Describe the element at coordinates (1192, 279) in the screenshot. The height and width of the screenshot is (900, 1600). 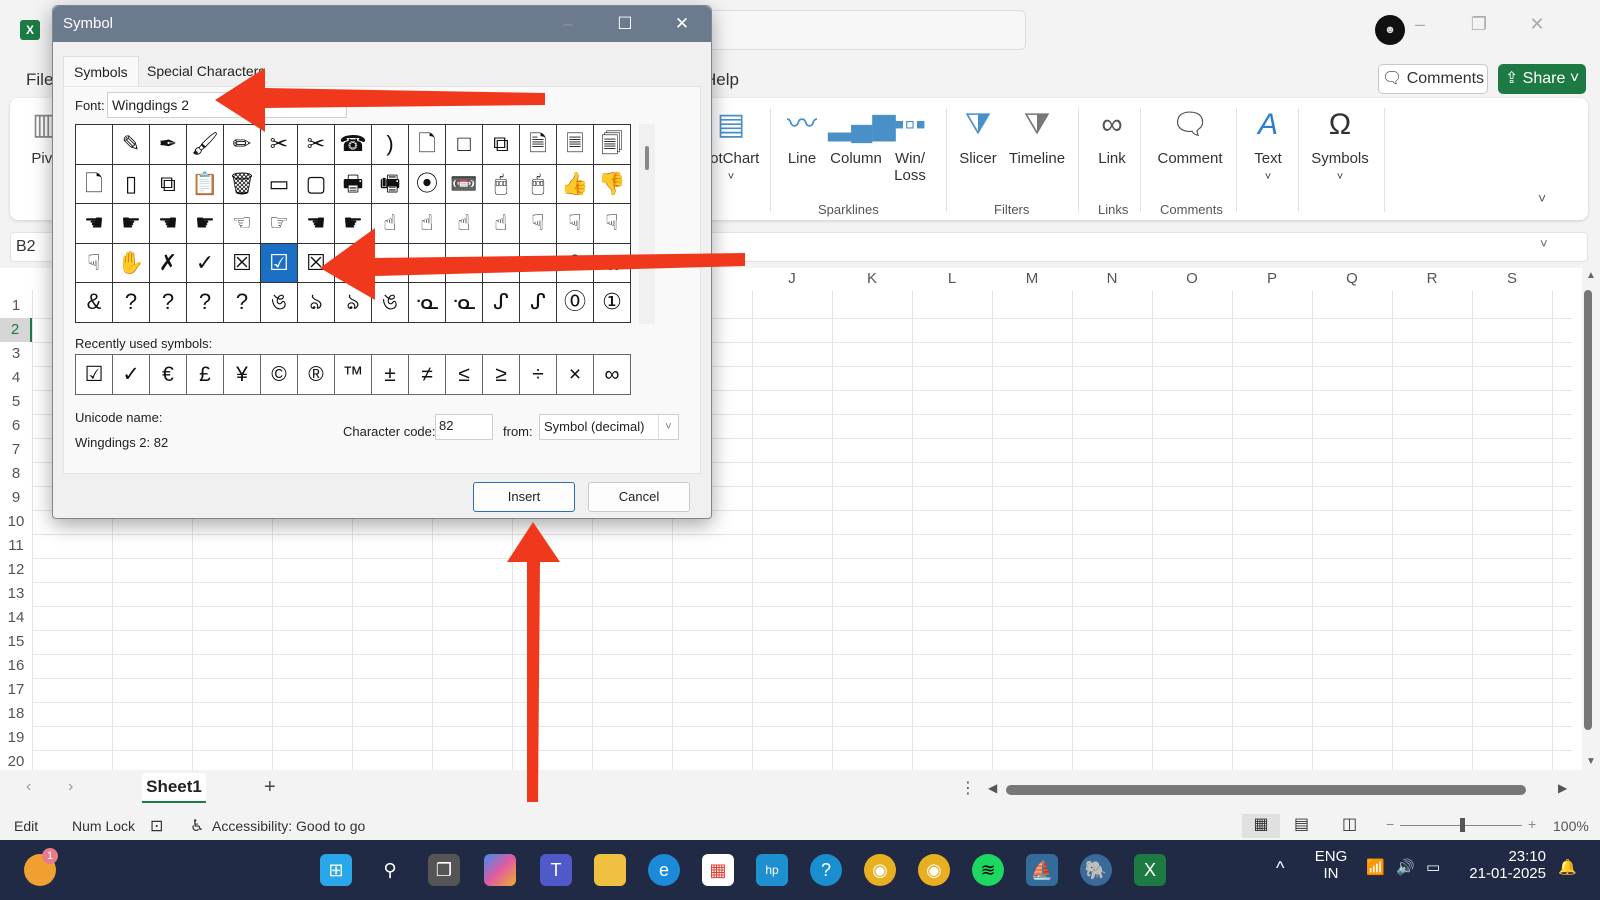
I see `column-header: O` at that location.